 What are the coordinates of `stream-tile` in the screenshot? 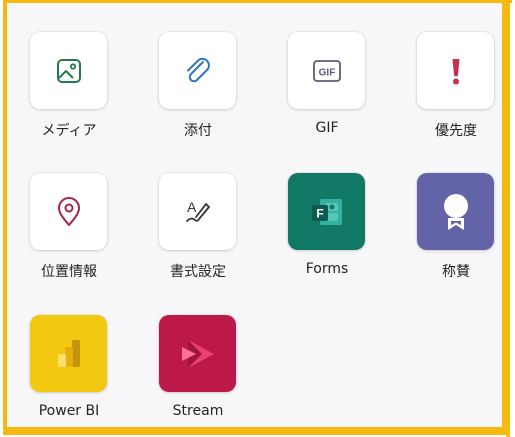 It's located at (197, 353).